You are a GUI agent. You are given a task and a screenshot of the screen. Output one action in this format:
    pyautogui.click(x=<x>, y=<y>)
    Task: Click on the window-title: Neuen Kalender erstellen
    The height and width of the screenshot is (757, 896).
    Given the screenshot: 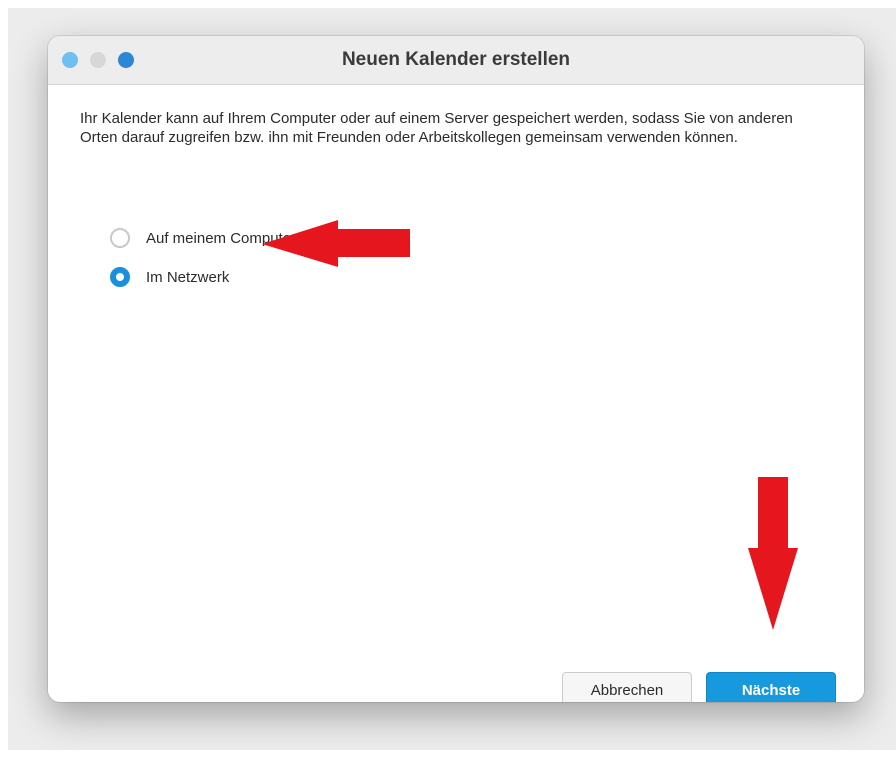 What is the action you would take?
    pyautogui.click(x=456, y=59)
    